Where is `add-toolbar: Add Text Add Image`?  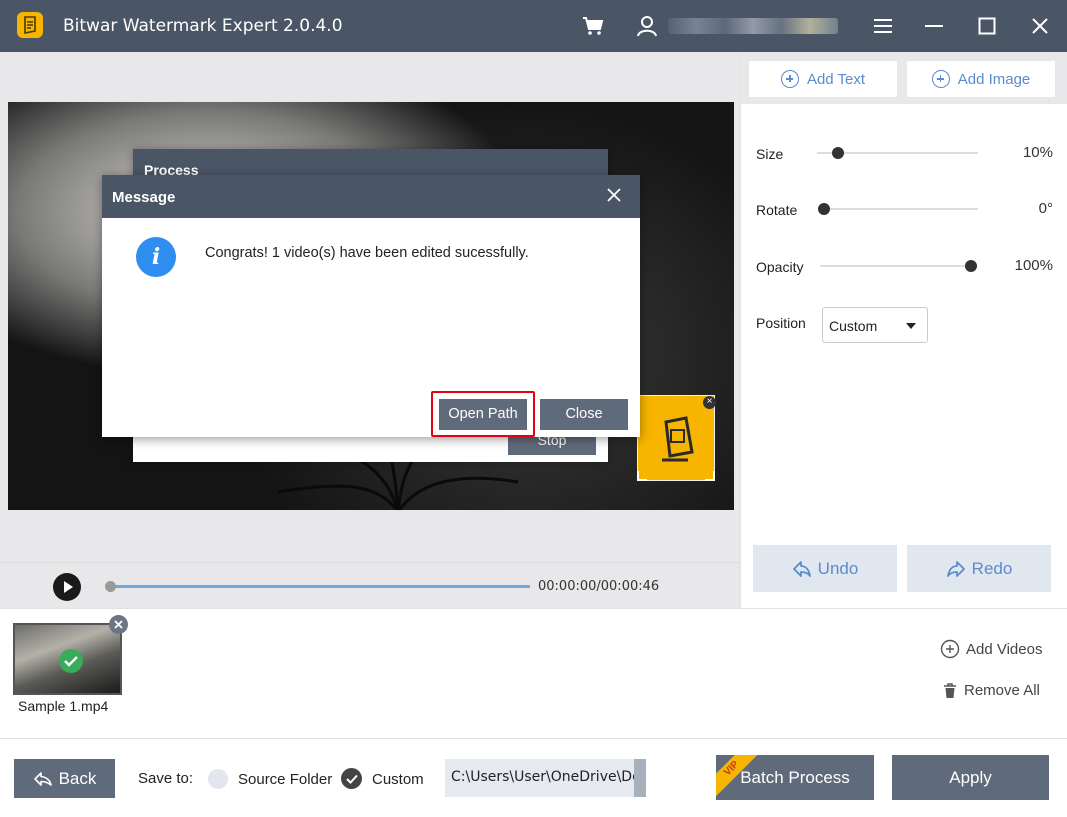
add-toolbar: Add Text Add Image is located at coordinates (904, 78).